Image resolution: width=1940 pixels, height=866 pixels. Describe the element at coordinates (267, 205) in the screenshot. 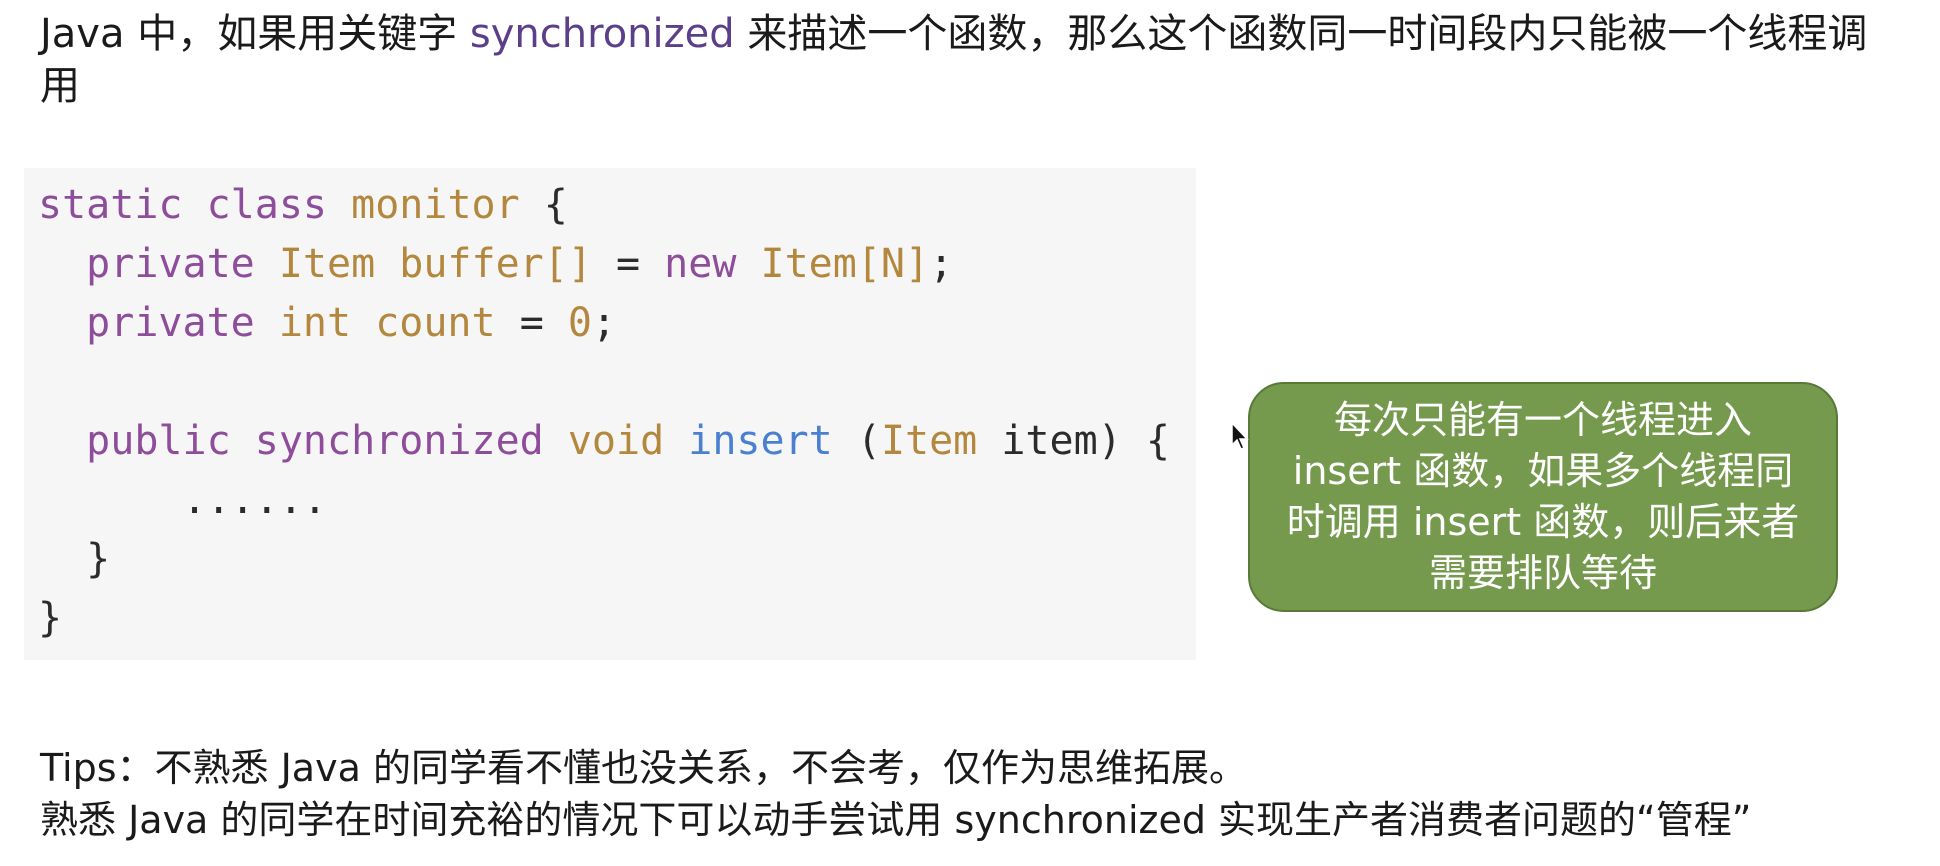

I see `code-token: class` at that location.